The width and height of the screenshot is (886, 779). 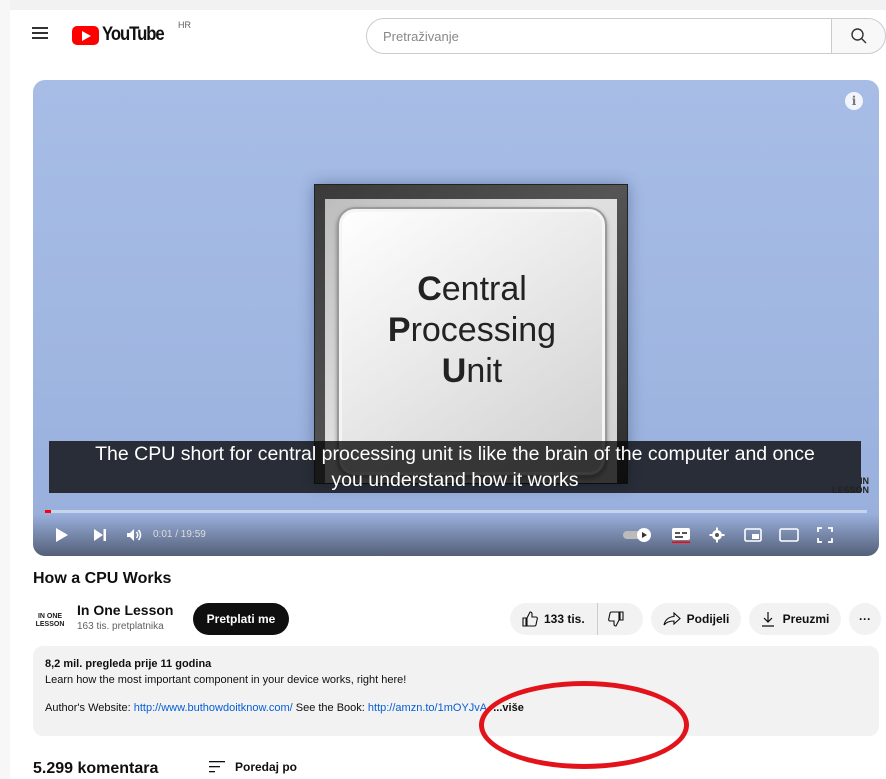 I want to click on sort-icon, so click(x=217, y=767).